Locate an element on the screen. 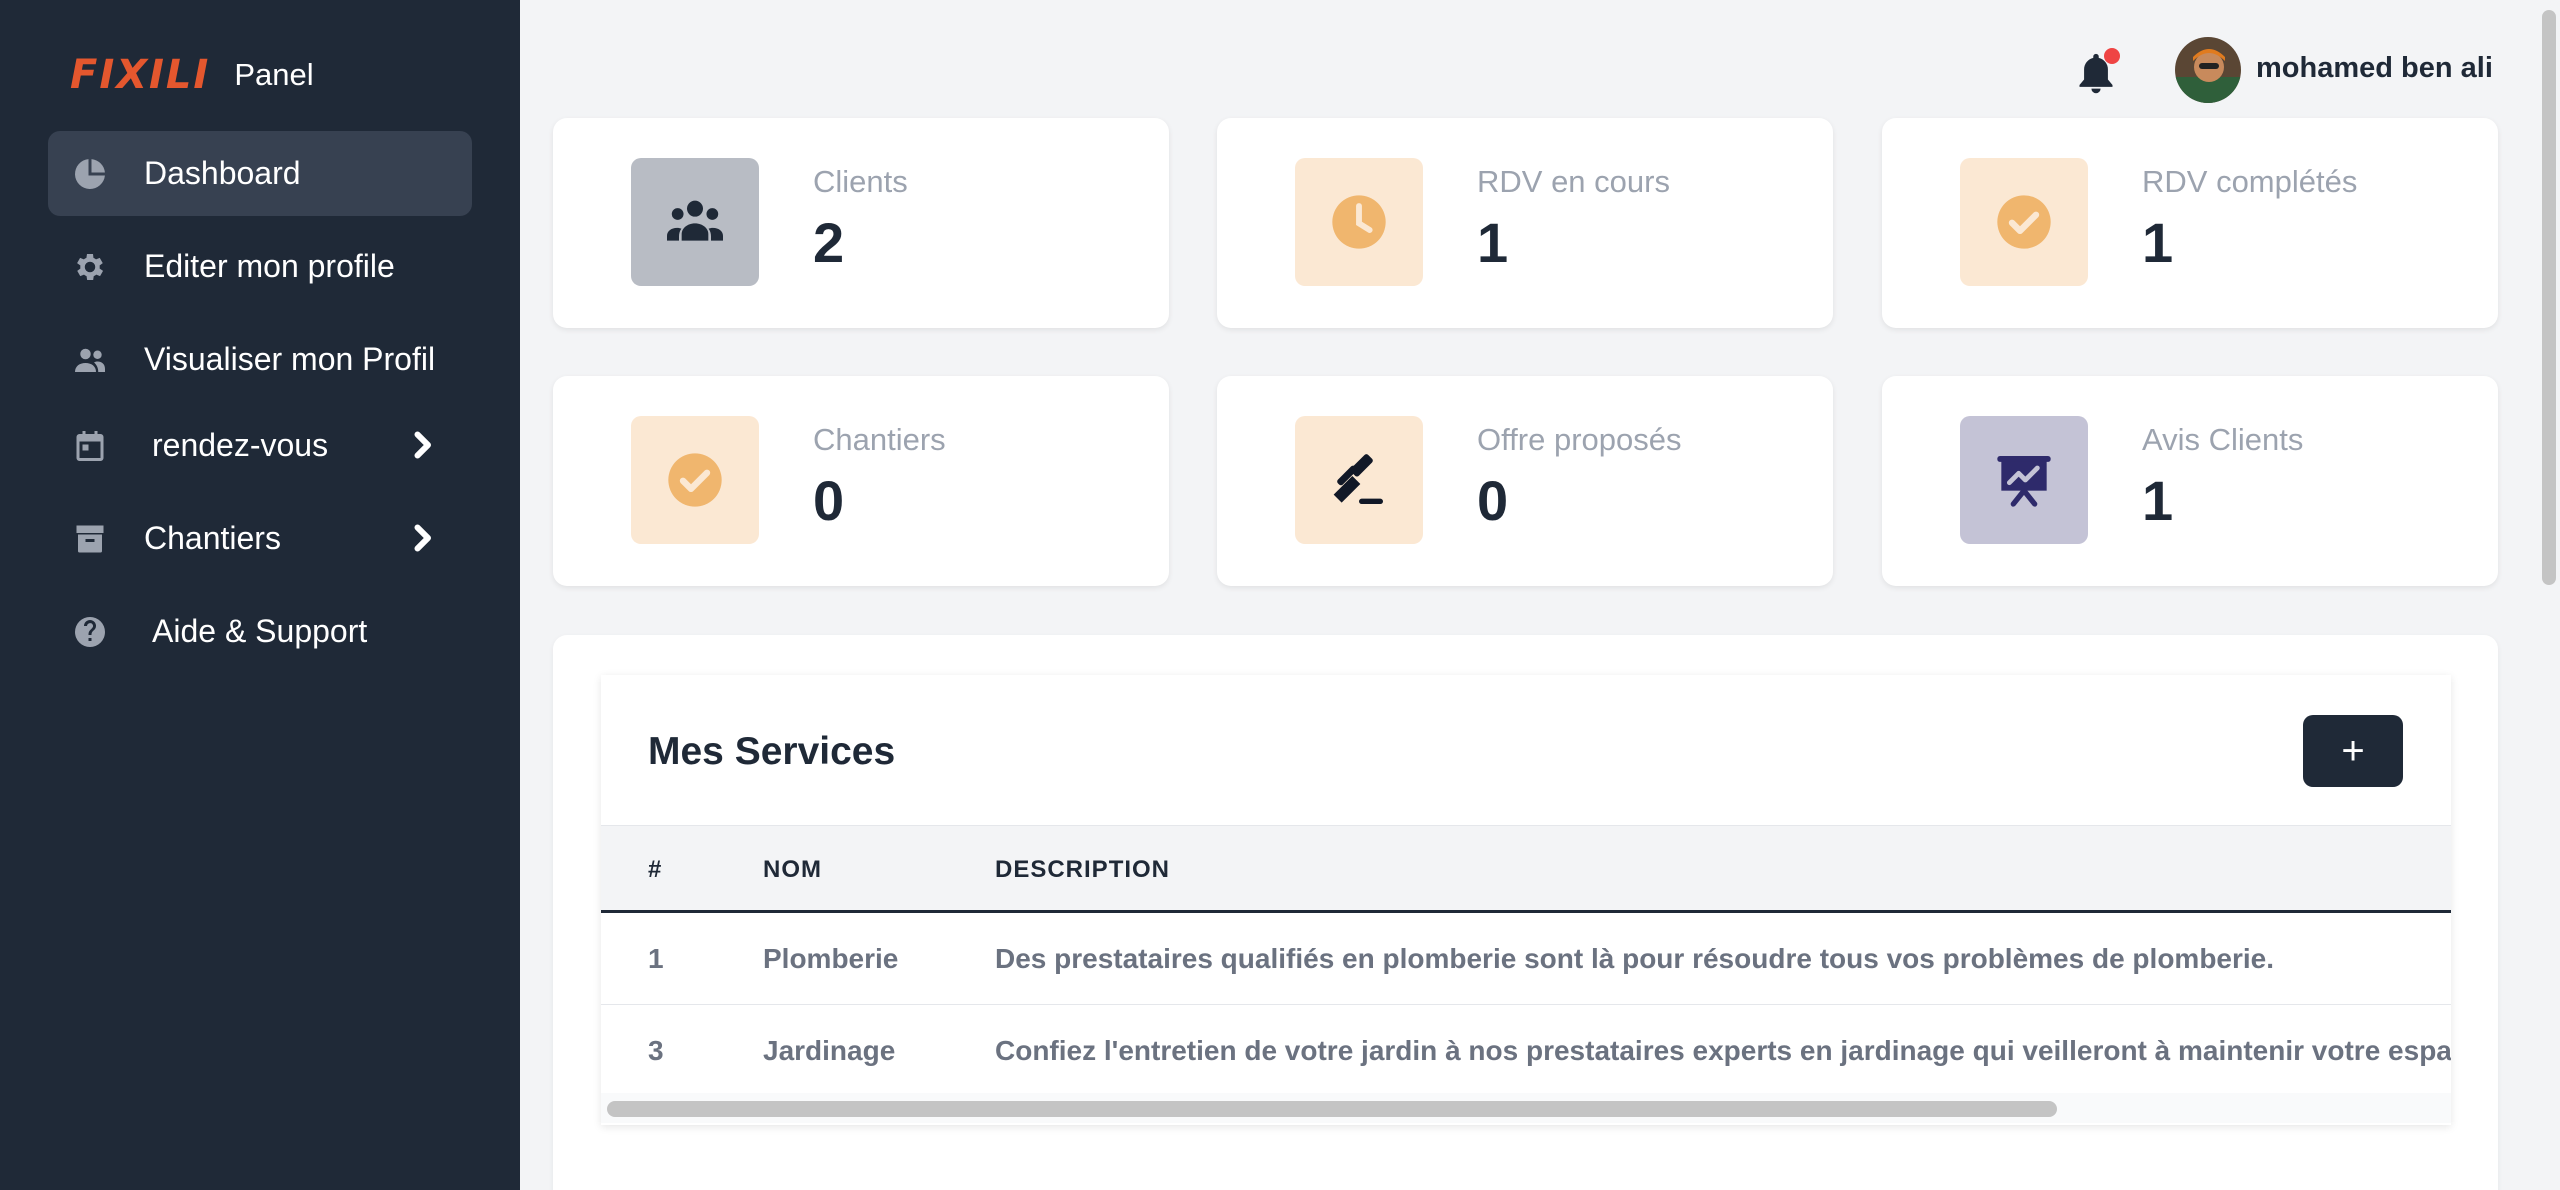 The image size is (2560, 1190). sidebar-item-edit-profile: Editer mon profile is located at coordinates (260, 266).